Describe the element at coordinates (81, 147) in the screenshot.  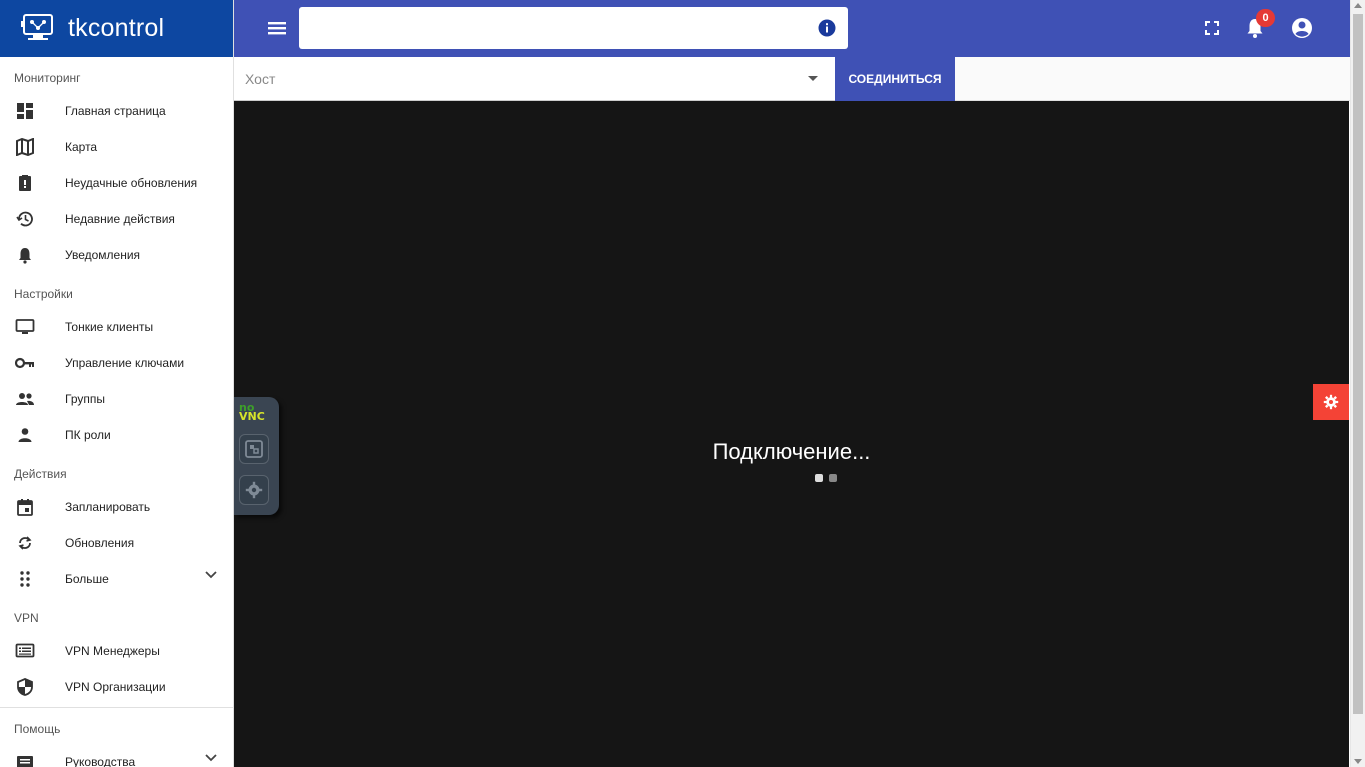
I see `sidebar-item-label: Карта` at that location.